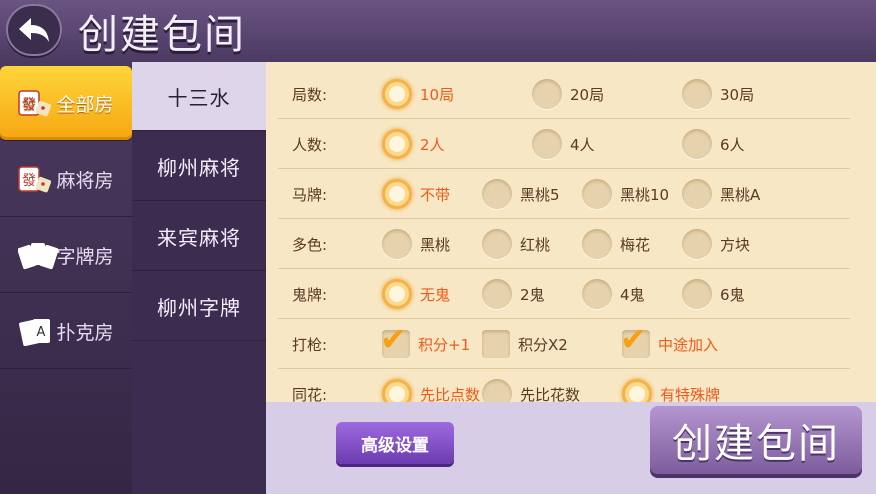  What do you see at coordinates (587, 94) in the screenshot?
I see `option-text: 20局` at bounding box center [587, 94].